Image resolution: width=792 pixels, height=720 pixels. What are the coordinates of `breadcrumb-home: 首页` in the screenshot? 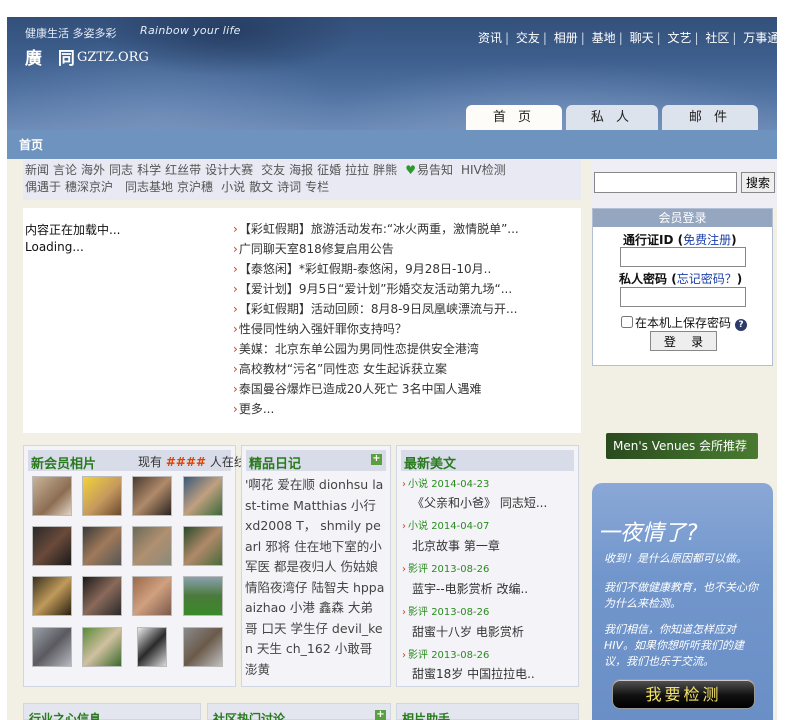 It's located at (31, 144).